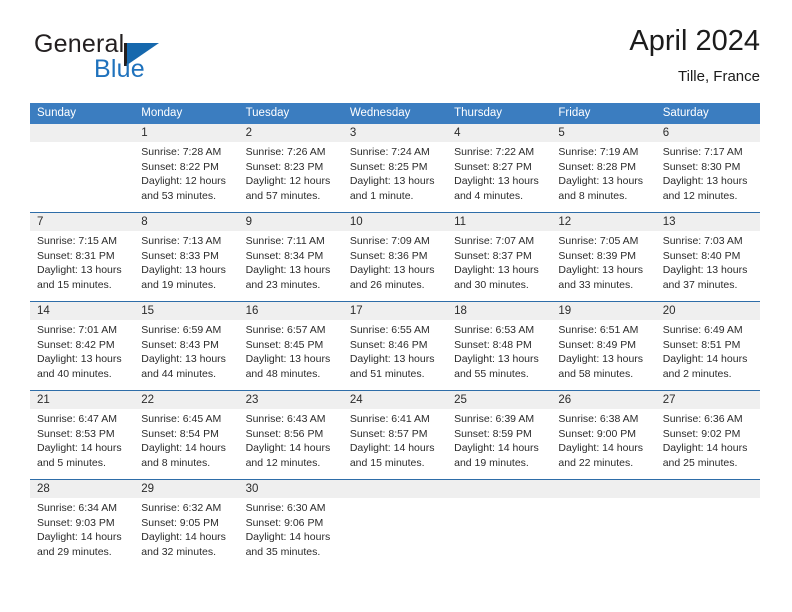  What do you see at coordinates (499, 400) in the screenshot?
I see `day-number: 25` at bounding box center [499, 400].